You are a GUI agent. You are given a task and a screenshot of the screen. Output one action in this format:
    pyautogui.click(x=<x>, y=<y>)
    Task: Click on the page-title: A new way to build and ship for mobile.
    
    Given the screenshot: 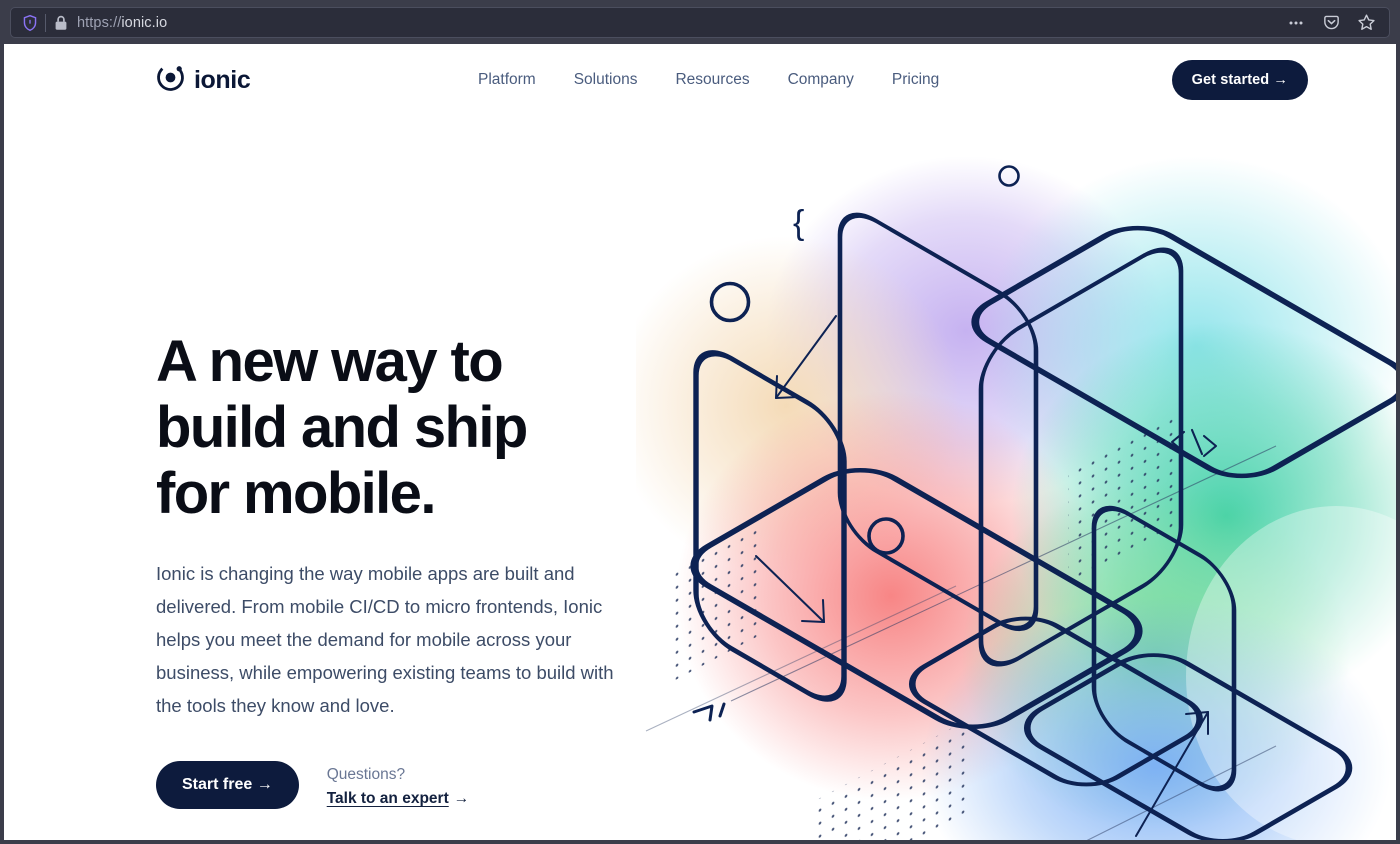 What is the action you would take?
    pyautogui.click(x=416, y=428)
    